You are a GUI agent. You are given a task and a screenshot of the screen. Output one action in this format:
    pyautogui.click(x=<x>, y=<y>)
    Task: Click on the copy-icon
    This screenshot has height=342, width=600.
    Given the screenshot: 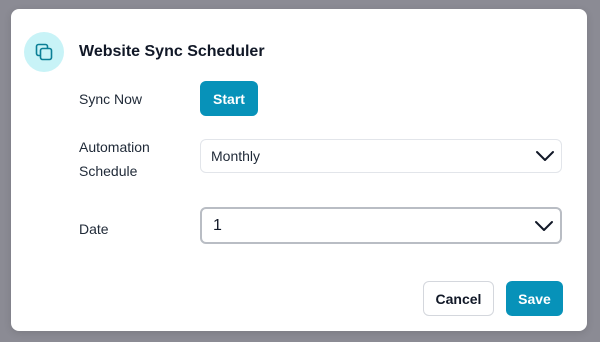 What is the action you would take?
    pyautogui.click(x=44, y=52)
    